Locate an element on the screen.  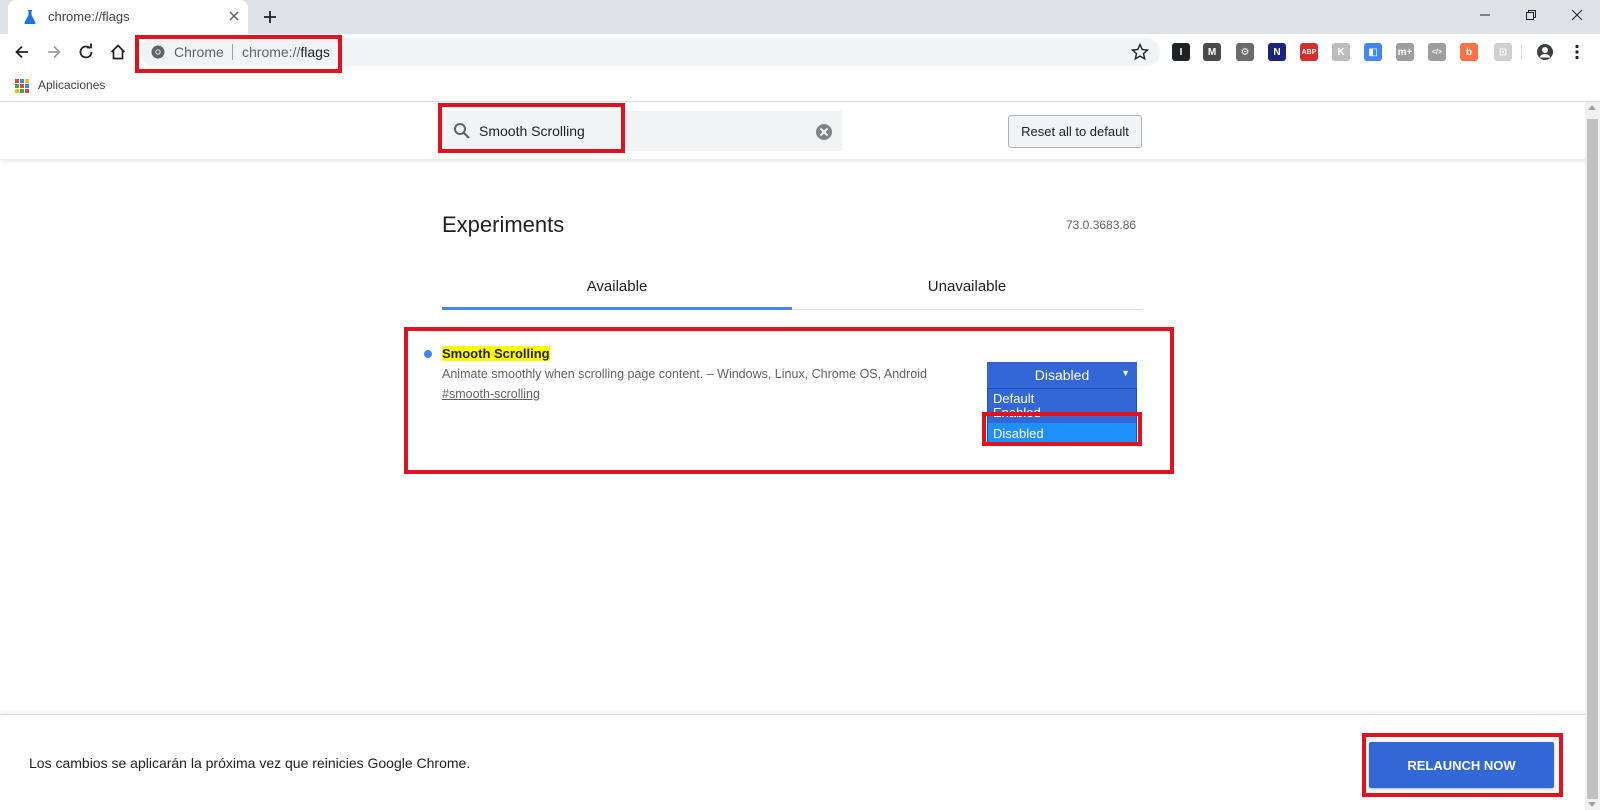
tab-strip: chrome://flags is located at coordinates (800, 17).